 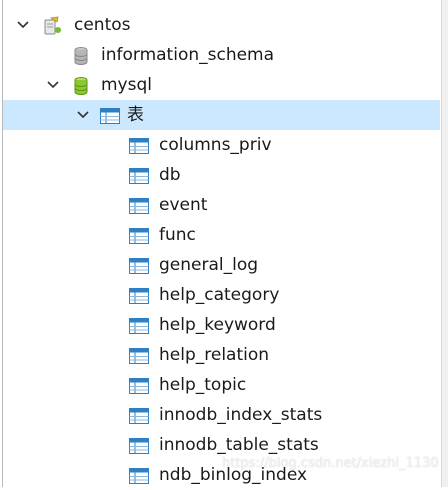 What do you see at coordinates (445, 243) in the screenshot?
I see `scrollbar-track` at bounding box center [445, 243].